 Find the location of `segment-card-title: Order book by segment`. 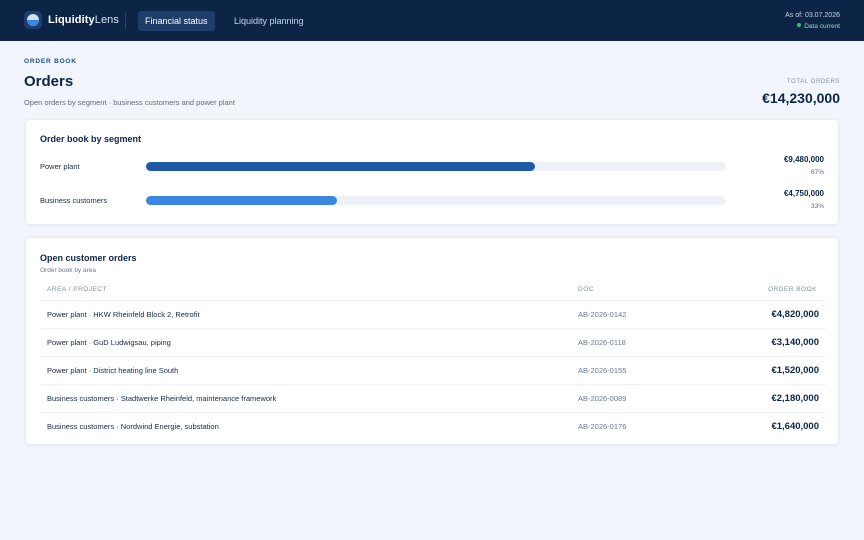

segment-card-title: Order book by segment is located at coordinates (91, 139).